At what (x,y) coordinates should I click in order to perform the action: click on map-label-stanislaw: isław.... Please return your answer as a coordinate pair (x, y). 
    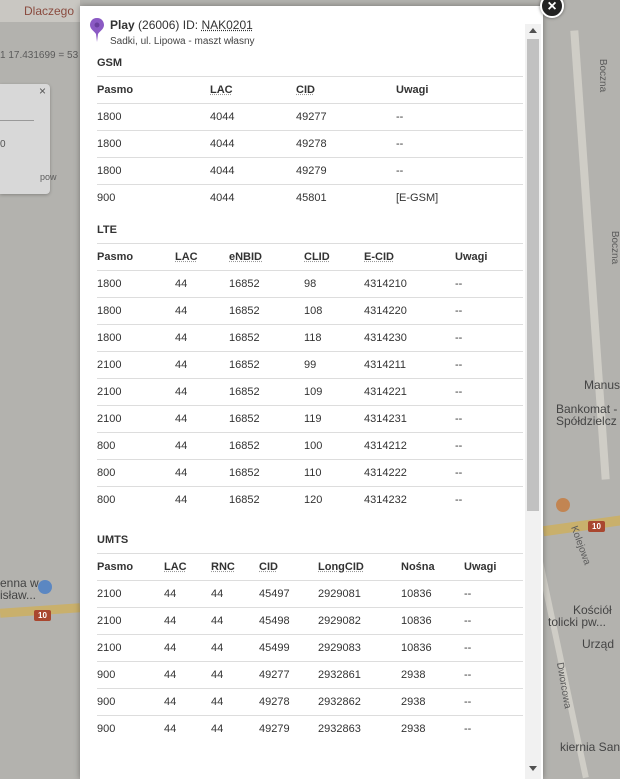
    Looking at the image, I should click on (18, 595).